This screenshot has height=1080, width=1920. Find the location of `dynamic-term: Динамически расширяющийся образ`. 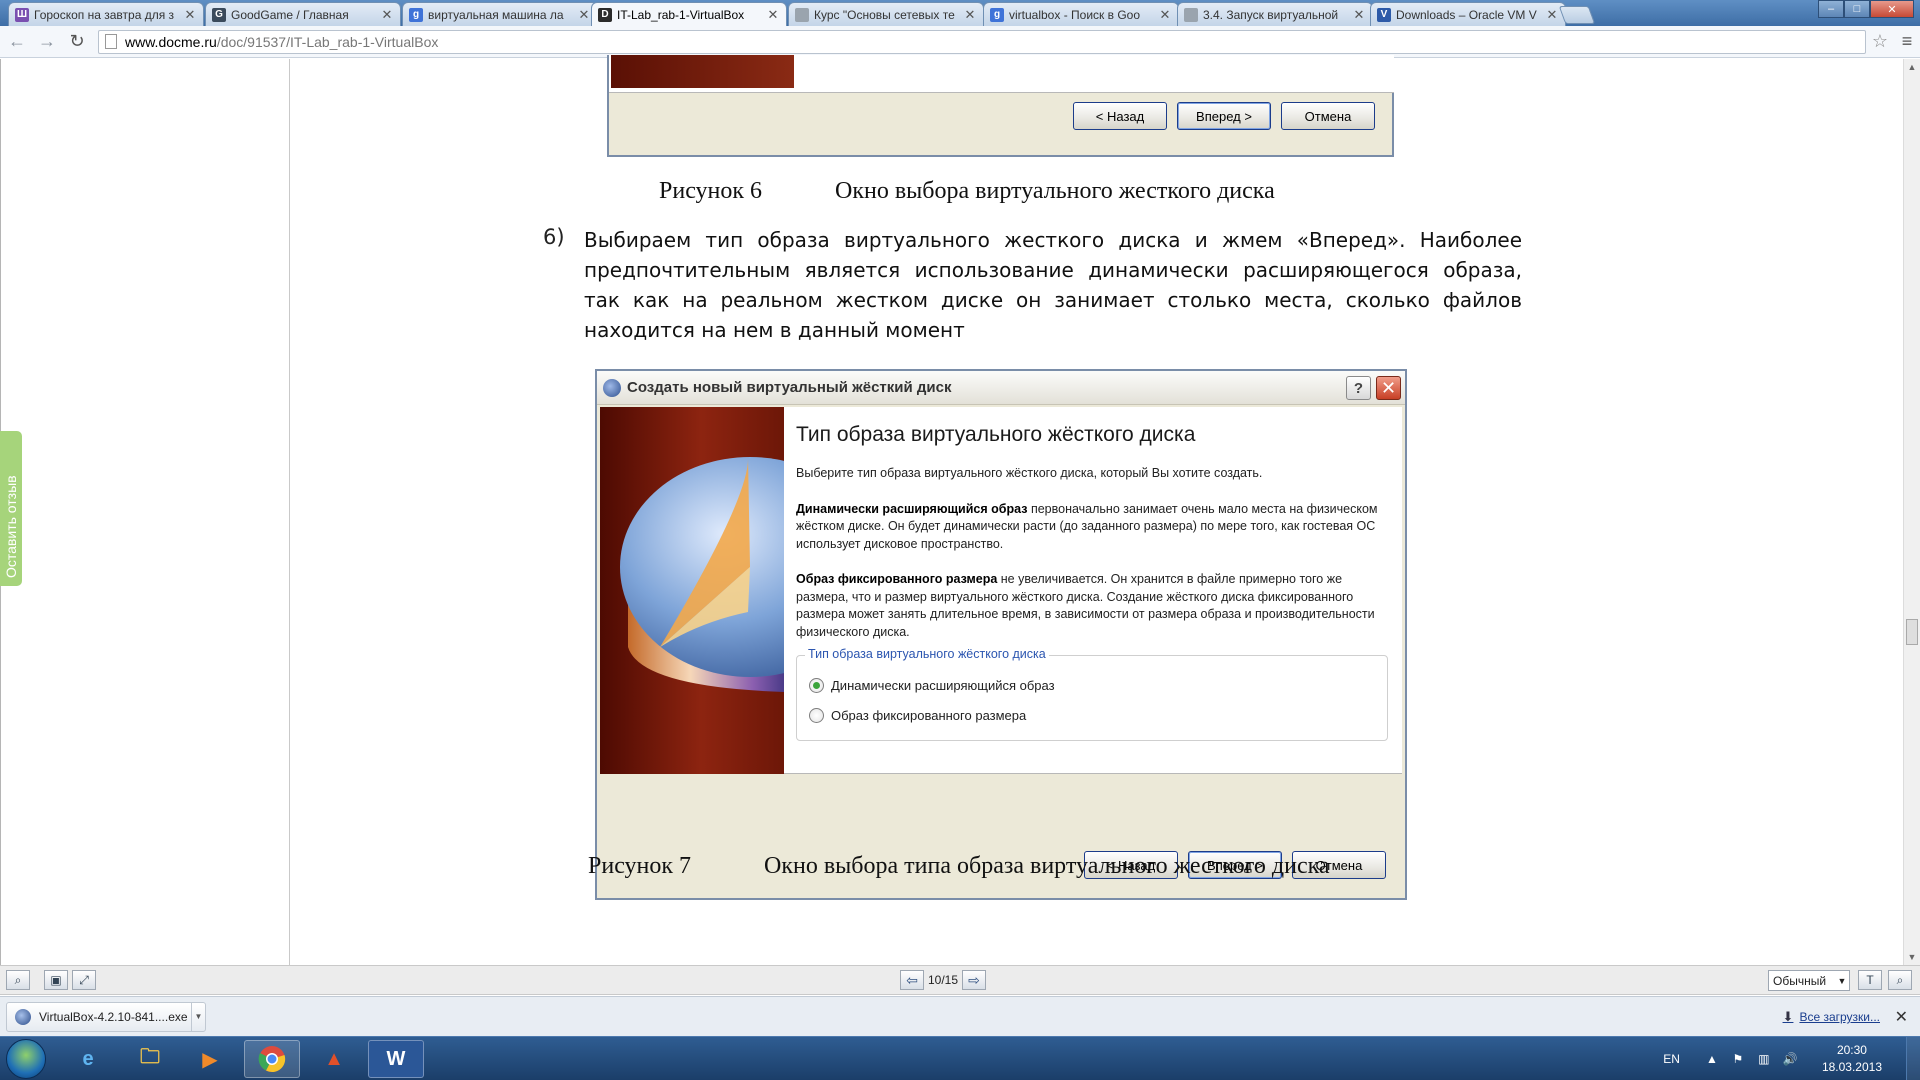

dynamic-term: Динамически расширяющийся образ is located at coordinates (912, 508).